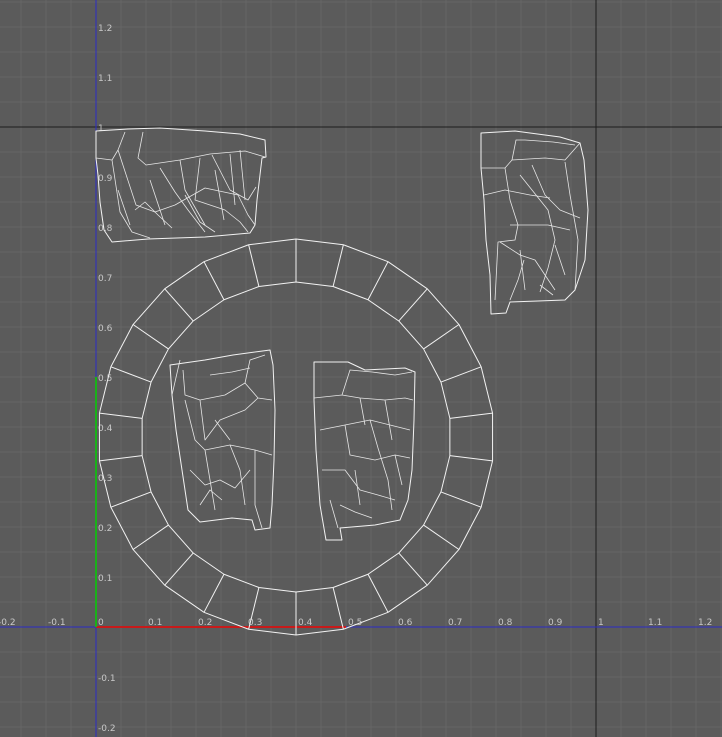 The height and width of the screenshot is (737, 722). Describe the element at coordinates (57, 623) in the screenshot. I see `x-tick-label: -0.1` at that location.